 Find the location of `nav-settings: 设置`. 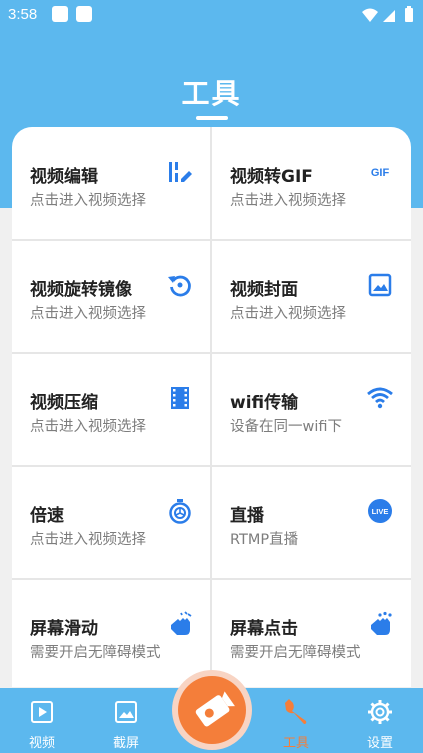

nav-settings: 设置 is located at coordinates (380, 720).